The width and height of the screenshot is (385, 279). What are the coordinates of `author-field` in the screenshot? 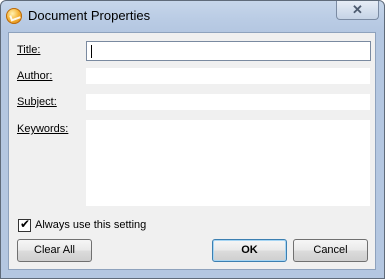 It's located at (228, 76).